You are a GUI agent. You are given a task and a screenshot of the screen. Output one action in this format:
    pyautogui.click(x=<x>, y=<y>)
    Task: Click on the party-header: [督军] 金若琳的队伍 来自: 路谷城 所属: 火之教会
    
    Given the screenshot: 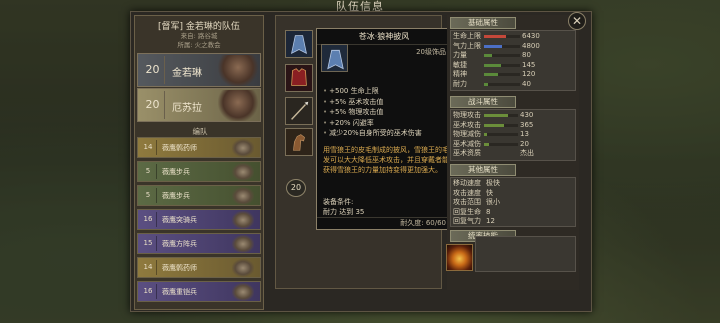 What is the action you would take?
    pyautogui.click(x=199, y=33)
    